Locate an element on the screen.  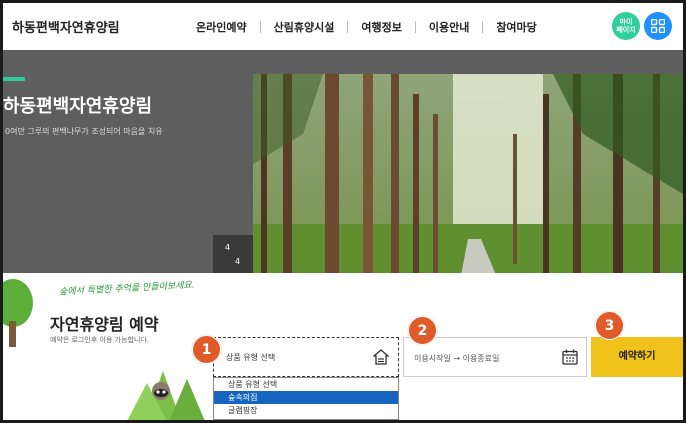
slide-total: 4 is located at coordinates (238, 261).